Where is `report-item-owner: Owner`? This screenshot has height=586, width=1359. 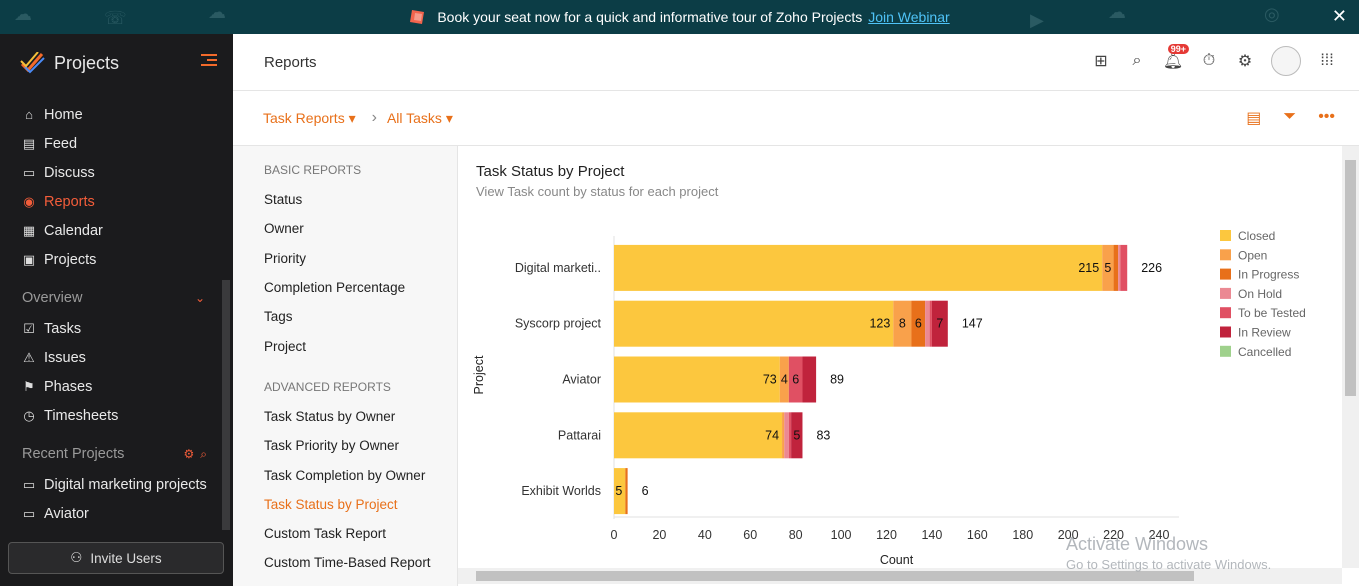
report-item-owner: Owner is located at coordinates (360, 228).